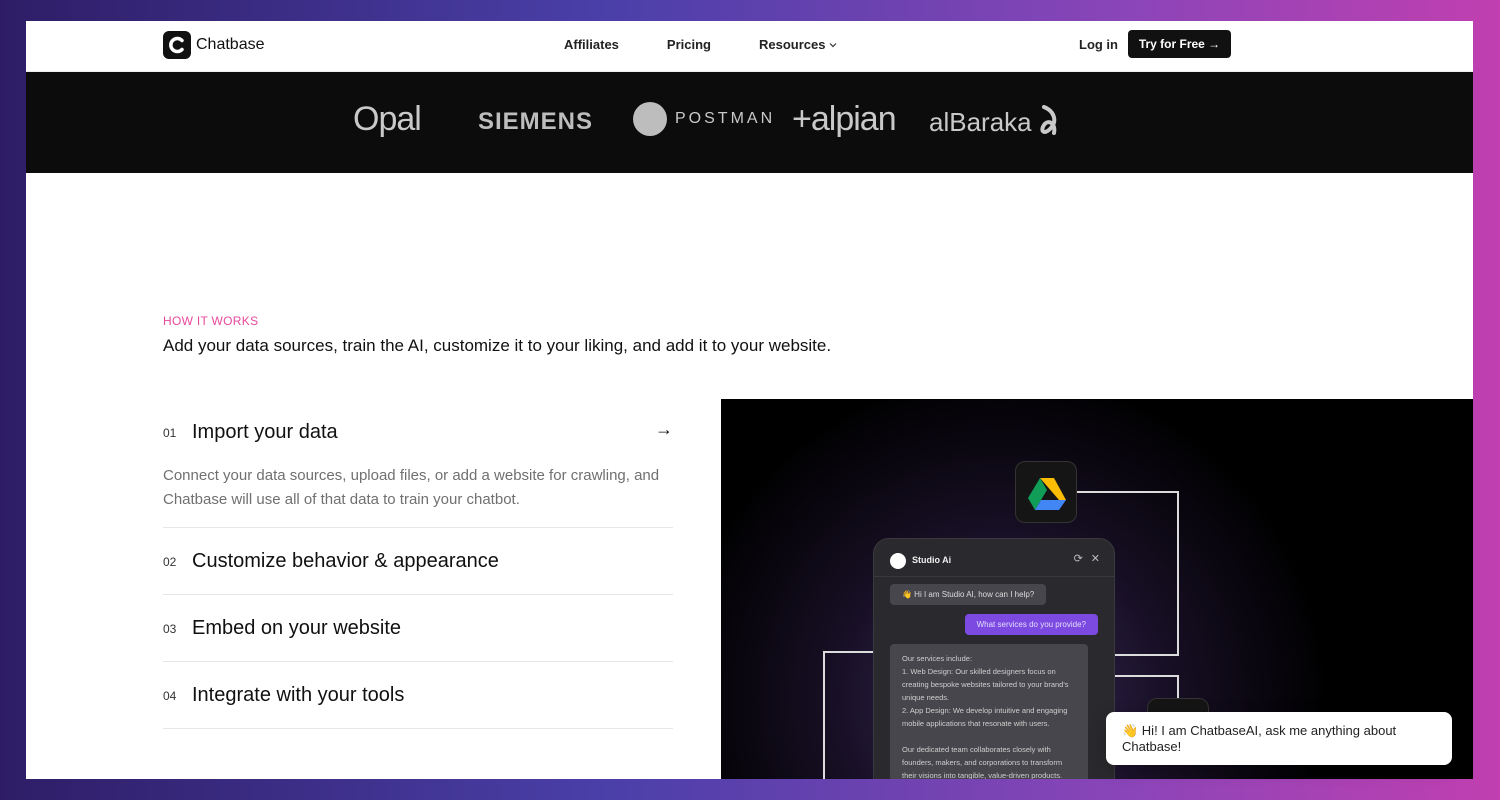 This screenshot has width=1500, height=800. Describe the element at coordinates (664, 429) in the screenshot. I see `arrow-right-icon: →` at that location.